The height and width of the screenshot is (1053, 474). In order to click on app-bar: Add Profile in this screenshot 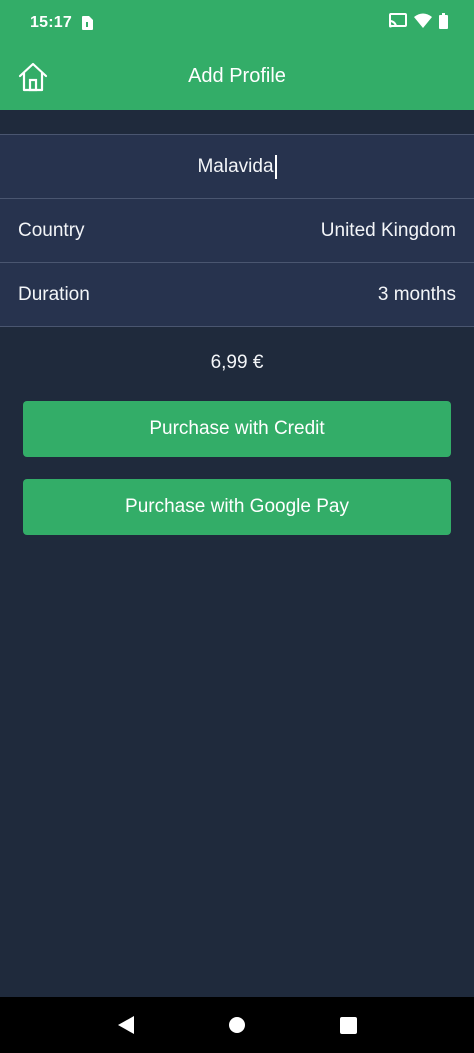, I will do `click(237, 78)`.